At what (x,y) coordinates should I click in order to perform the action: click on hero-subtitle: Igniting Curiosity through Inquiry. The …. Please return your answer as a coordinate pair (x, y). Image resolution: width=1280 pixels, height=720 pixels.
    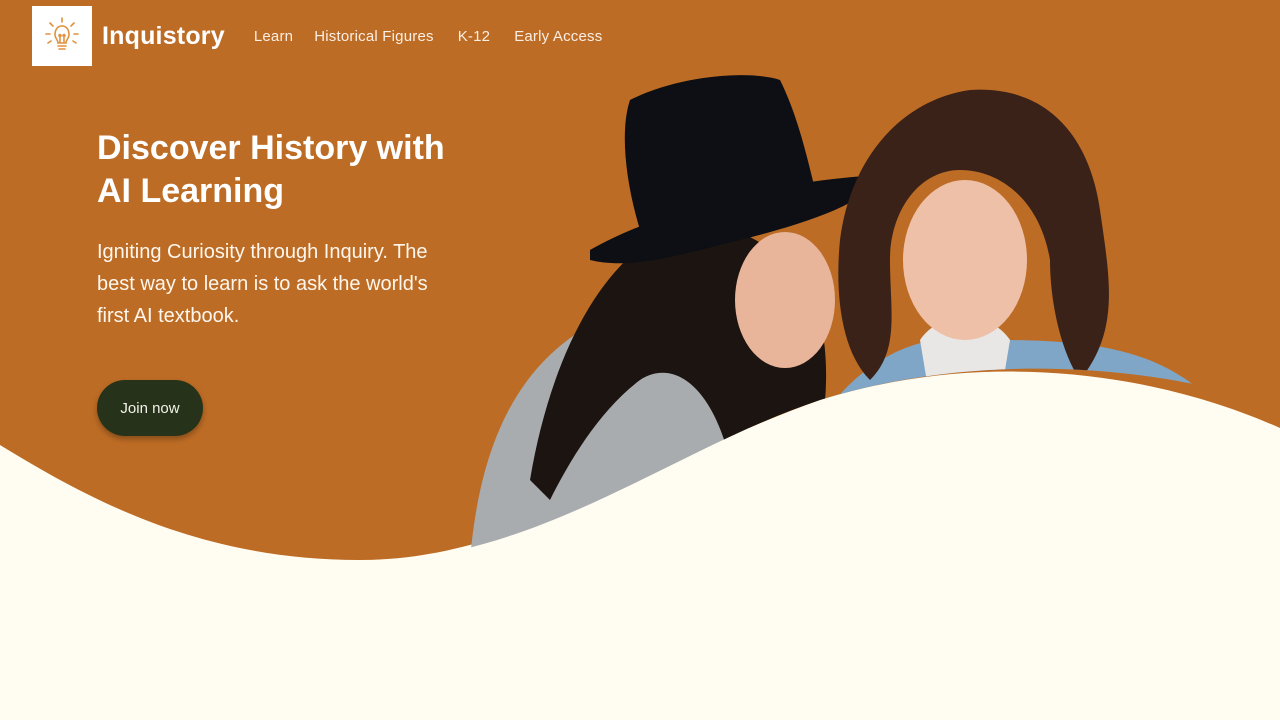
    Looking at the image, I should click on (262, 284).